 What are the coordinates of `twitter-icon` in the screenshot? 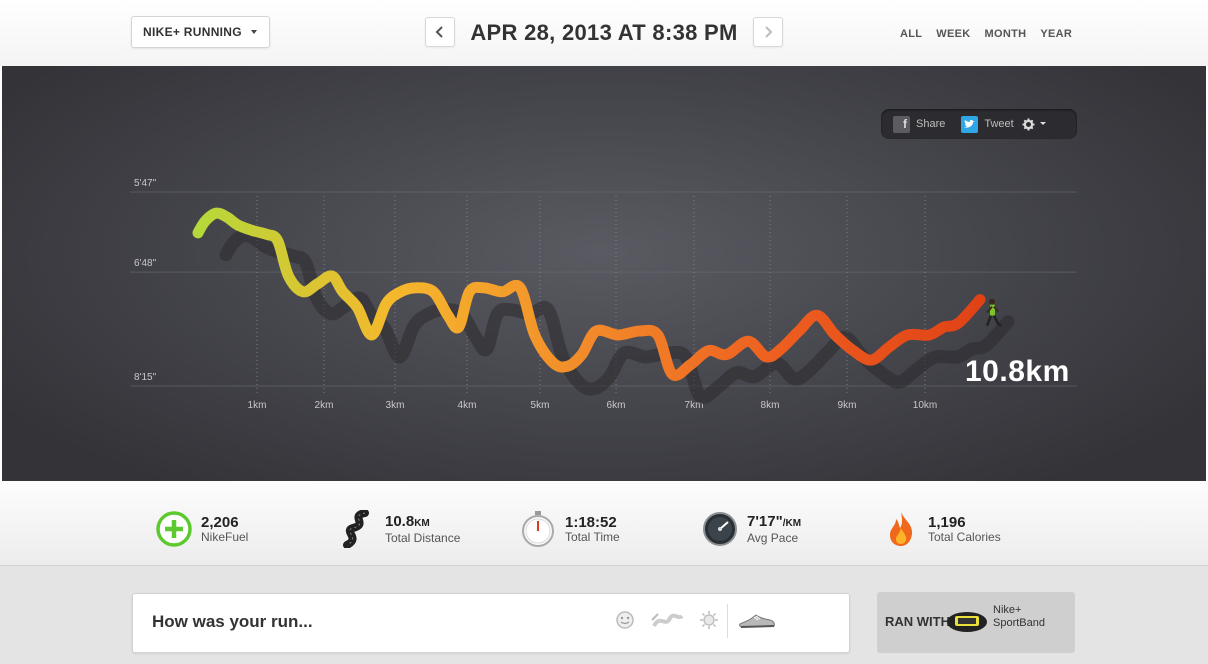 It's located at (970, 124).